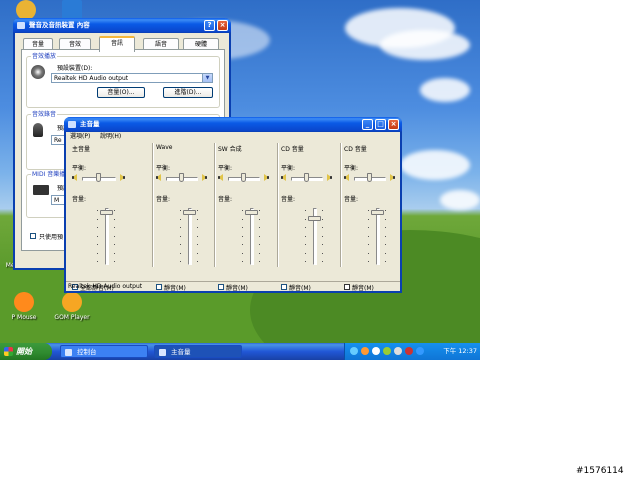  What do you see at coordinates (233, 136) in the screenshot?
I see `menu-bar: 選項(P) 說明(H)` at bounding box center [233, 136].